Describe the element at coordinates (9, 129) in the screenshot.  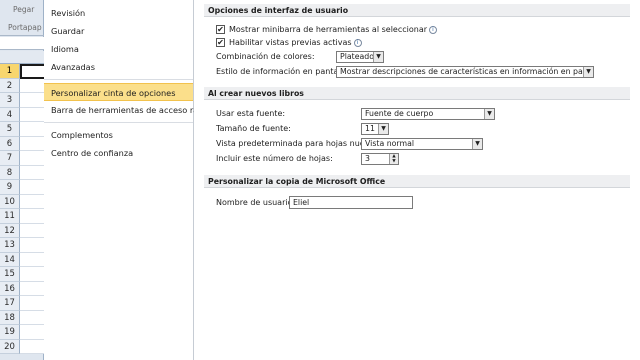
I see `row-number: 5` at that location.